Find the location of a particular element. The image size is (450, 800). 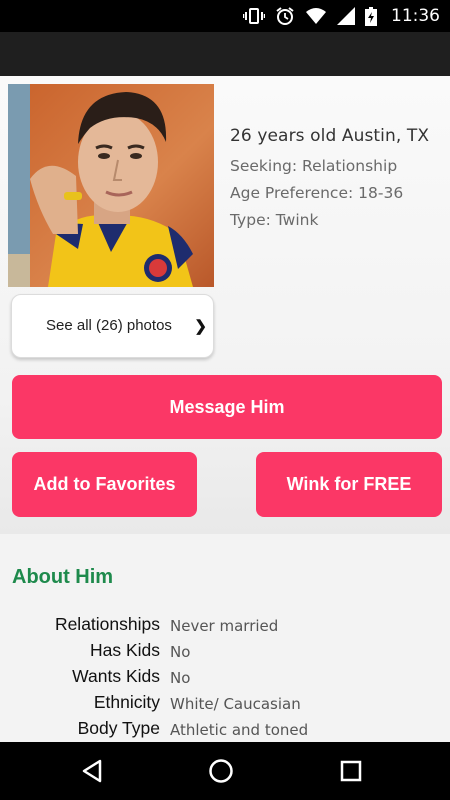

detail-label: Relationships is located at coordinates (107, 624).